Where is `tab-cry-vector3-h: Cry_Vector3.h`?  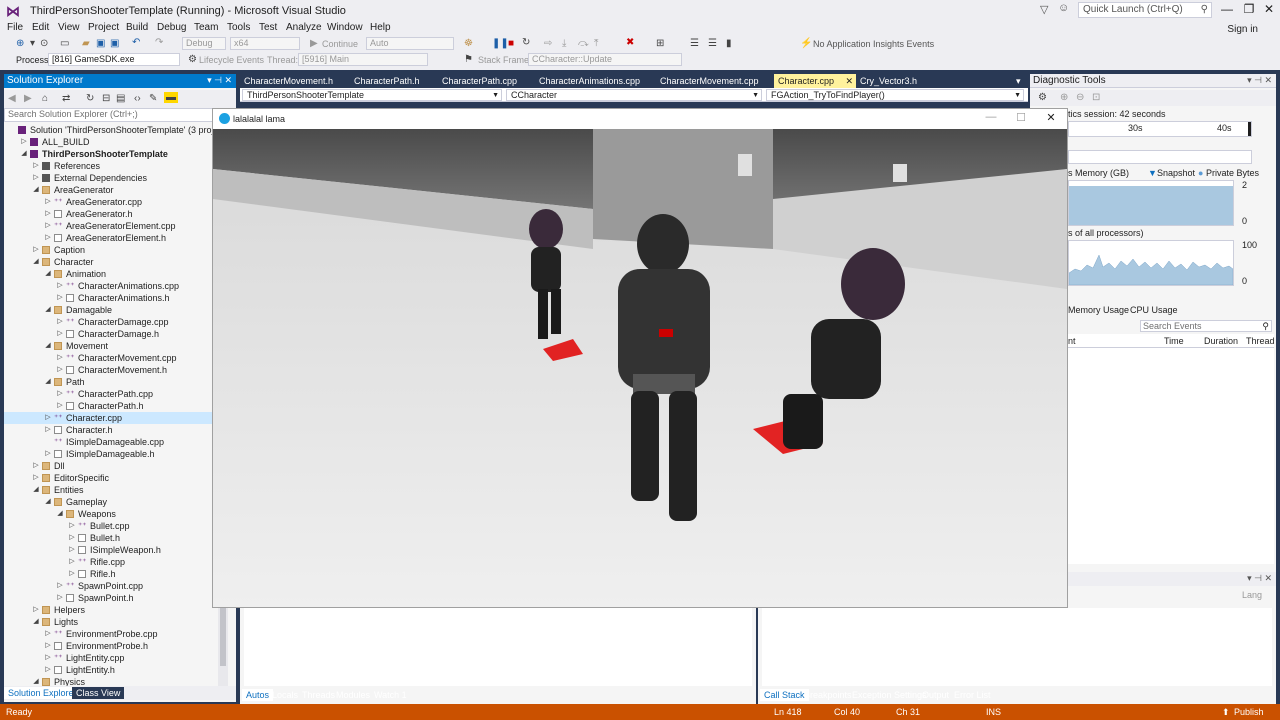 tab-cry-vector3-h: Cry_Vector3.h is located at coordinates (888, 81).